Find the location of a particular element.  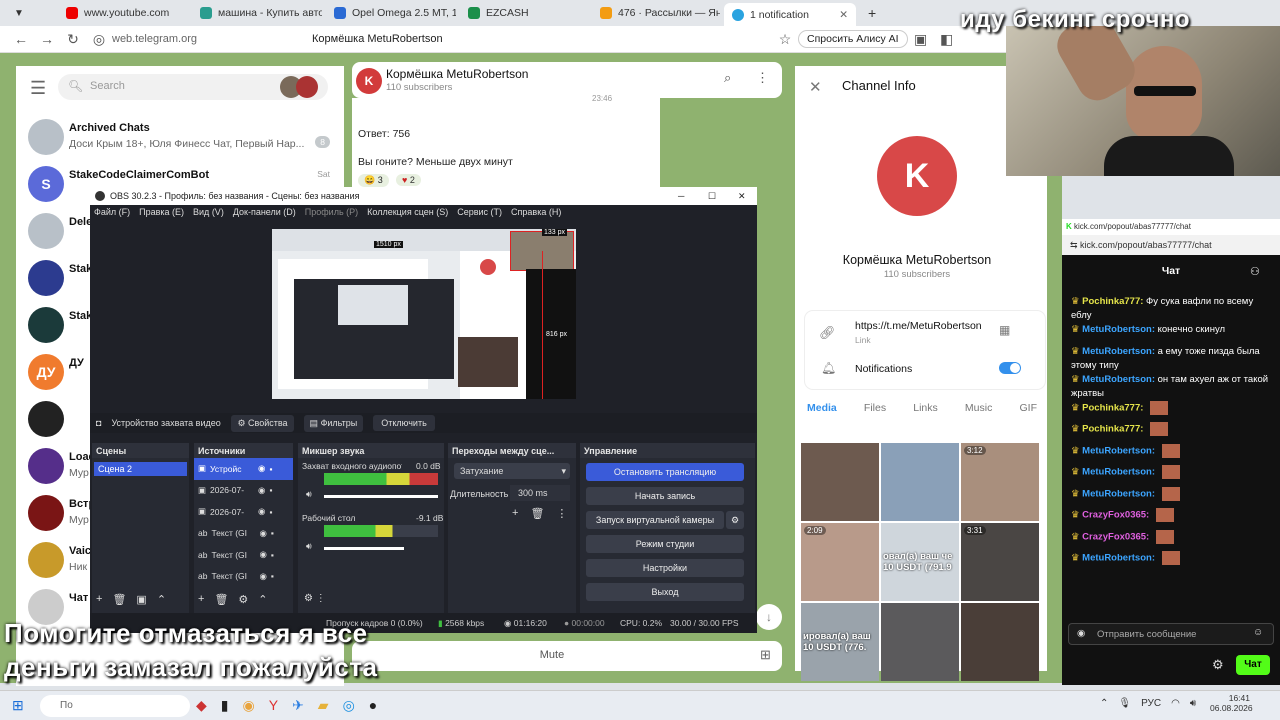

tab-yandex-mail: 476 · Рассылки — Яндекс is located at coordinates (656, 13).